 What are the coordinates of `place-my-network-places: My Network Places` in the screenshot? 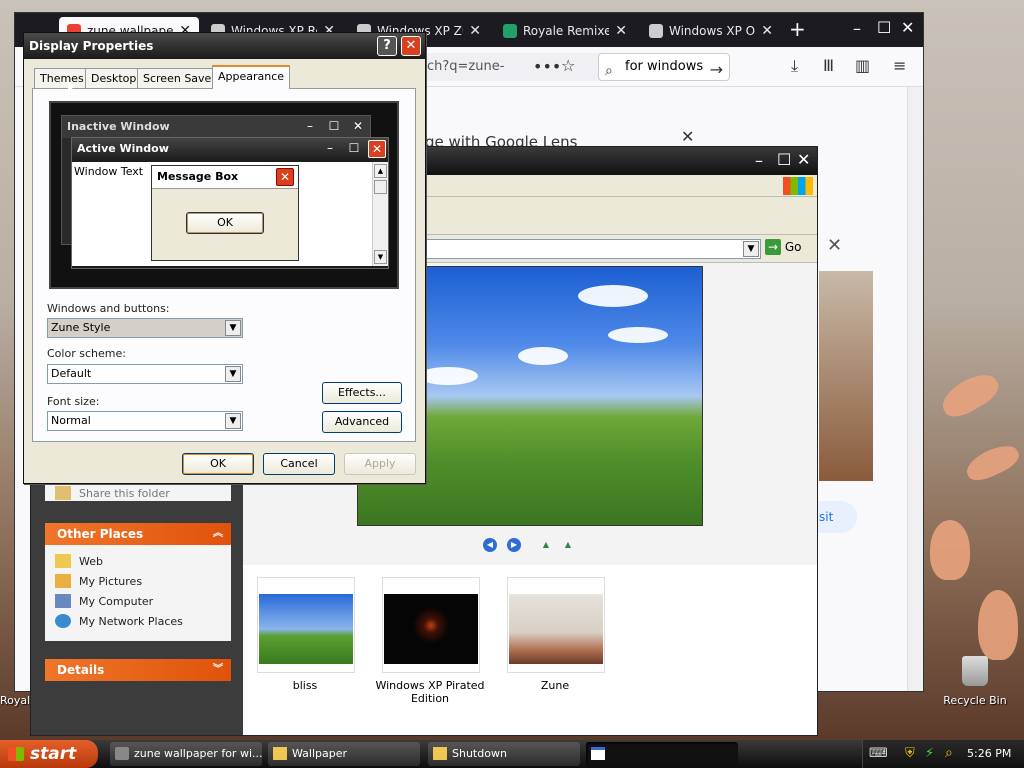 It's located at (138, 621).